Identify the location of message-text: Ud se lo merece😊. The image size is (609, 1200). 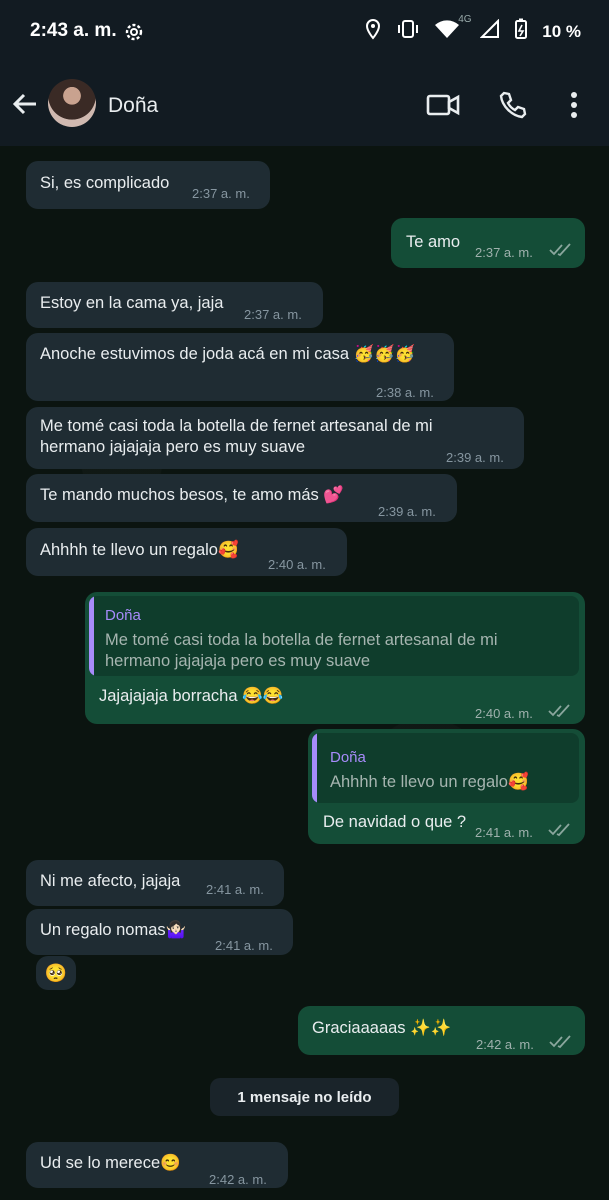
(110, 1163).